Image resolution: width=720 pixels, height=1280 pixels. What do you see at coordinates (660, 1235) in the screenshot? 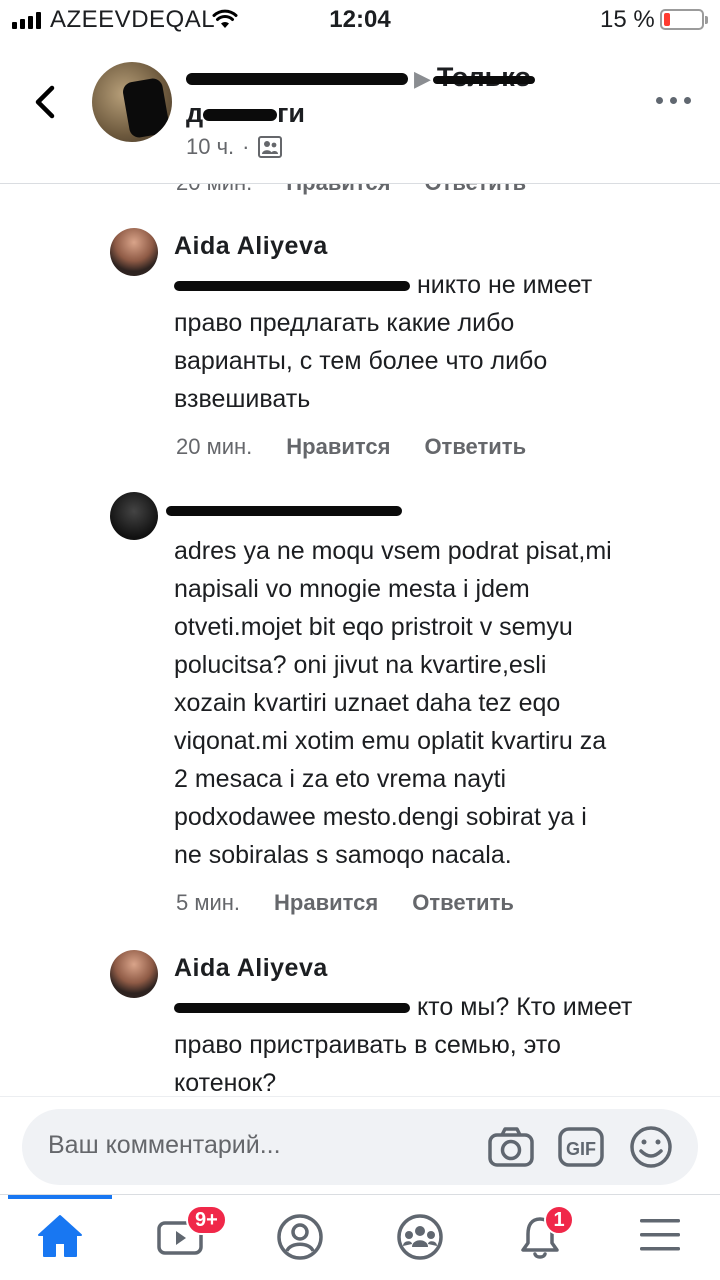
I see `hamburger-menu-icon` at bounding box center [660, 1235].